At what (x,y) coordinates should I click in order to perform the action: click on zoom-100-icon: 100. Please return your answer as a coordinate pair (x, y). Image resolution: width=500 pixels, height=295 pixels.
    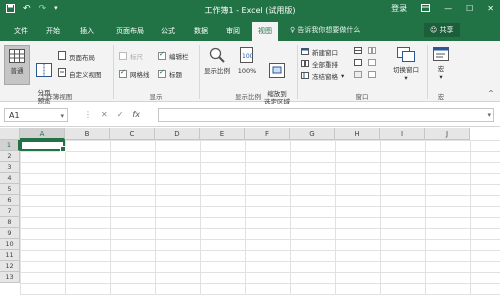
    Looking at the image, I should click on (247, 56).